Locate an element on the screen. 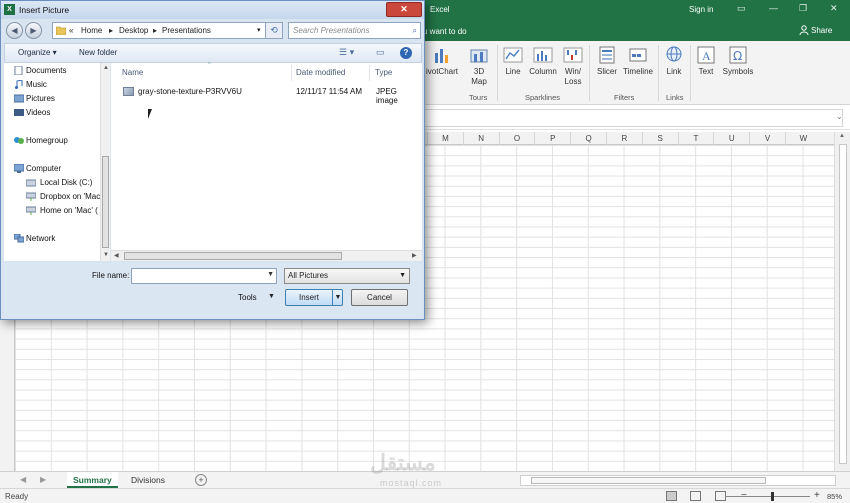 Image resolution: width=850 pixels, height=503 pixels. column-header-date: Date modified is located at coordinates (320, 72).